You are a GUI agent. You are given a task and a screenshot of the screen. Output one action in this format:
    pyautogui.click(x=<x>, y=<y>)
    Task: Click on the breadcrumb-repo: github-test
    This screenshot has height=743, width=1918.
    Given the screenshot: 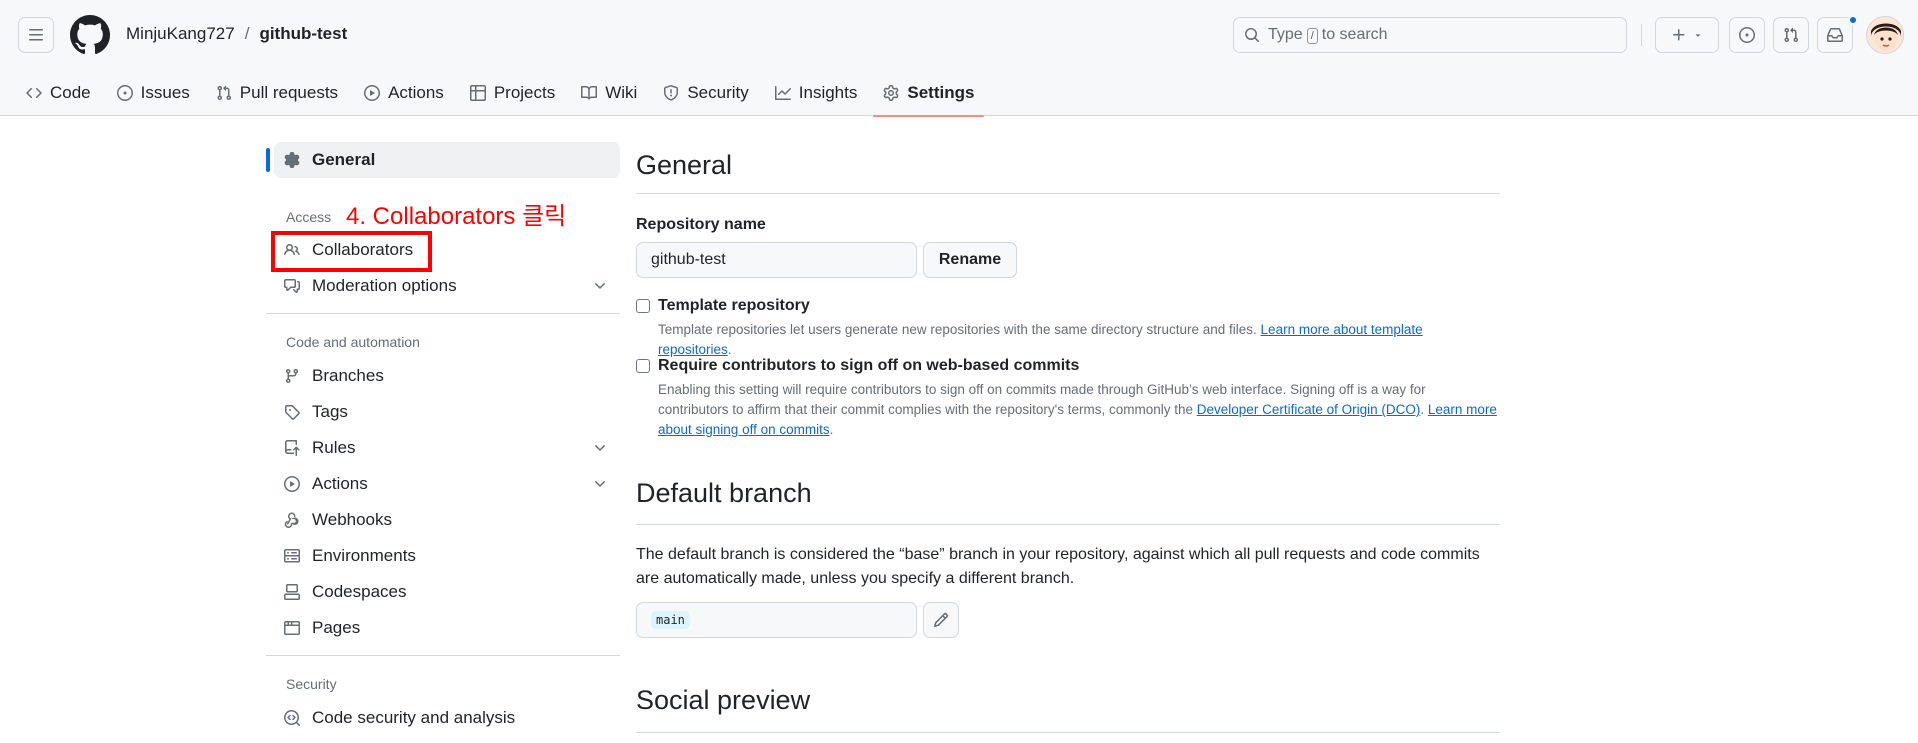 What is the action you would take?
    pyautogui.click(x=303, y=34)
    